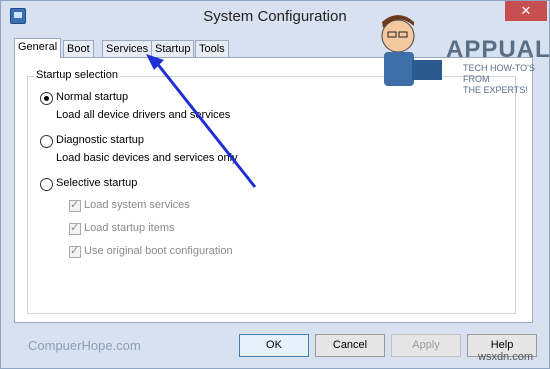 This screenshot has height=369, width=550. I want to click on appuals-tagline-line2: THE EXPERTS!, so click(495, 90).